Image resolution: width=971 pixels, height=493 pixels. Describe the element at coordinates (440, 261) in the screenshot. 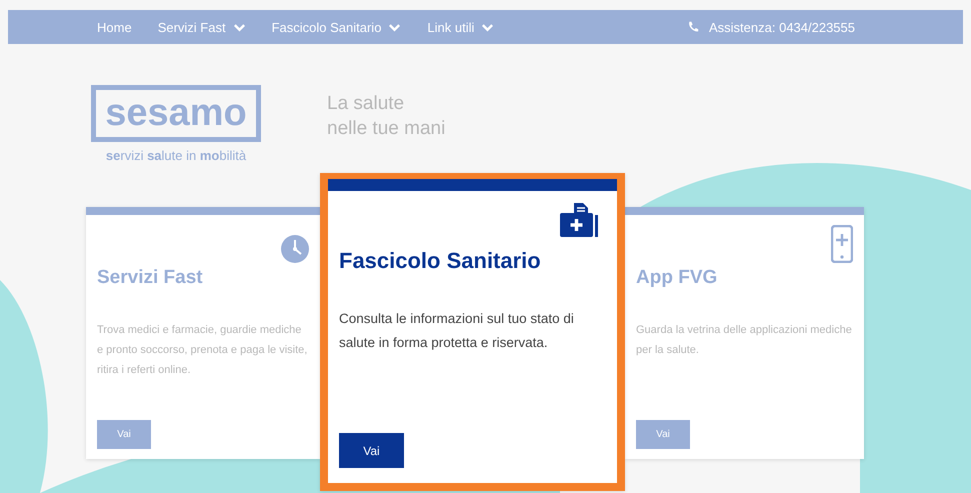

I see `card-title: Fascicolo Sanitario` at that location.